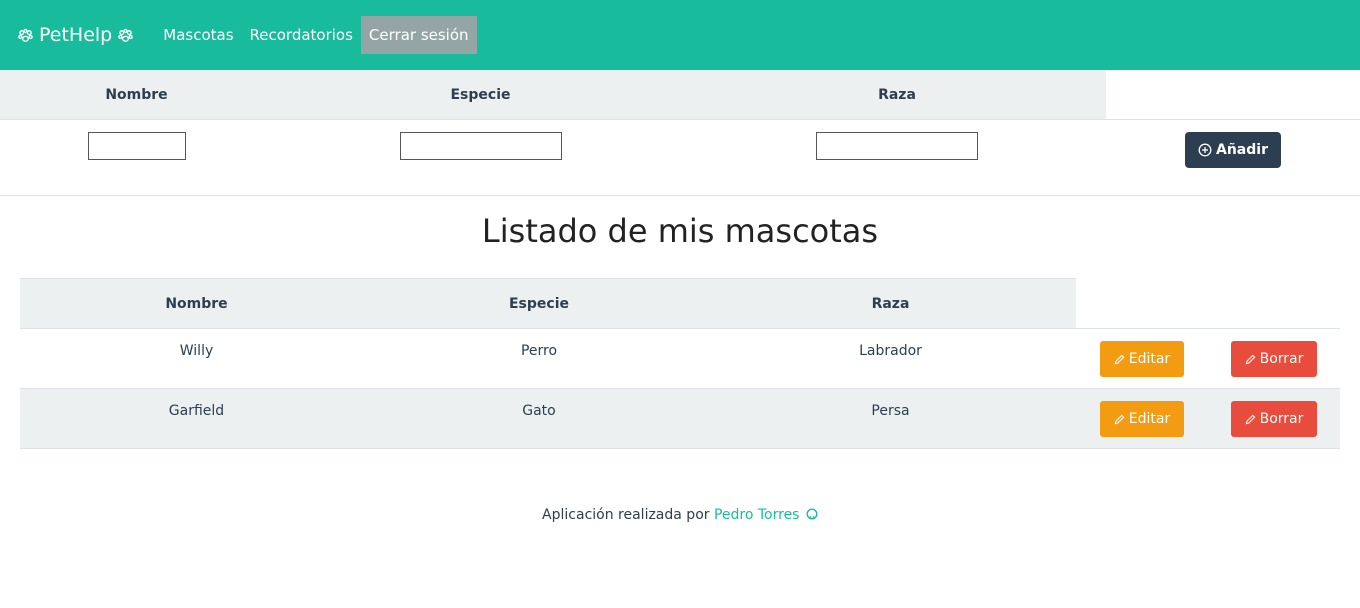 This screenshot has height=608, width=1360. Describe the element at coordinates (196, 358) in the screenshot. I see `pet-name: Willy` at that location.